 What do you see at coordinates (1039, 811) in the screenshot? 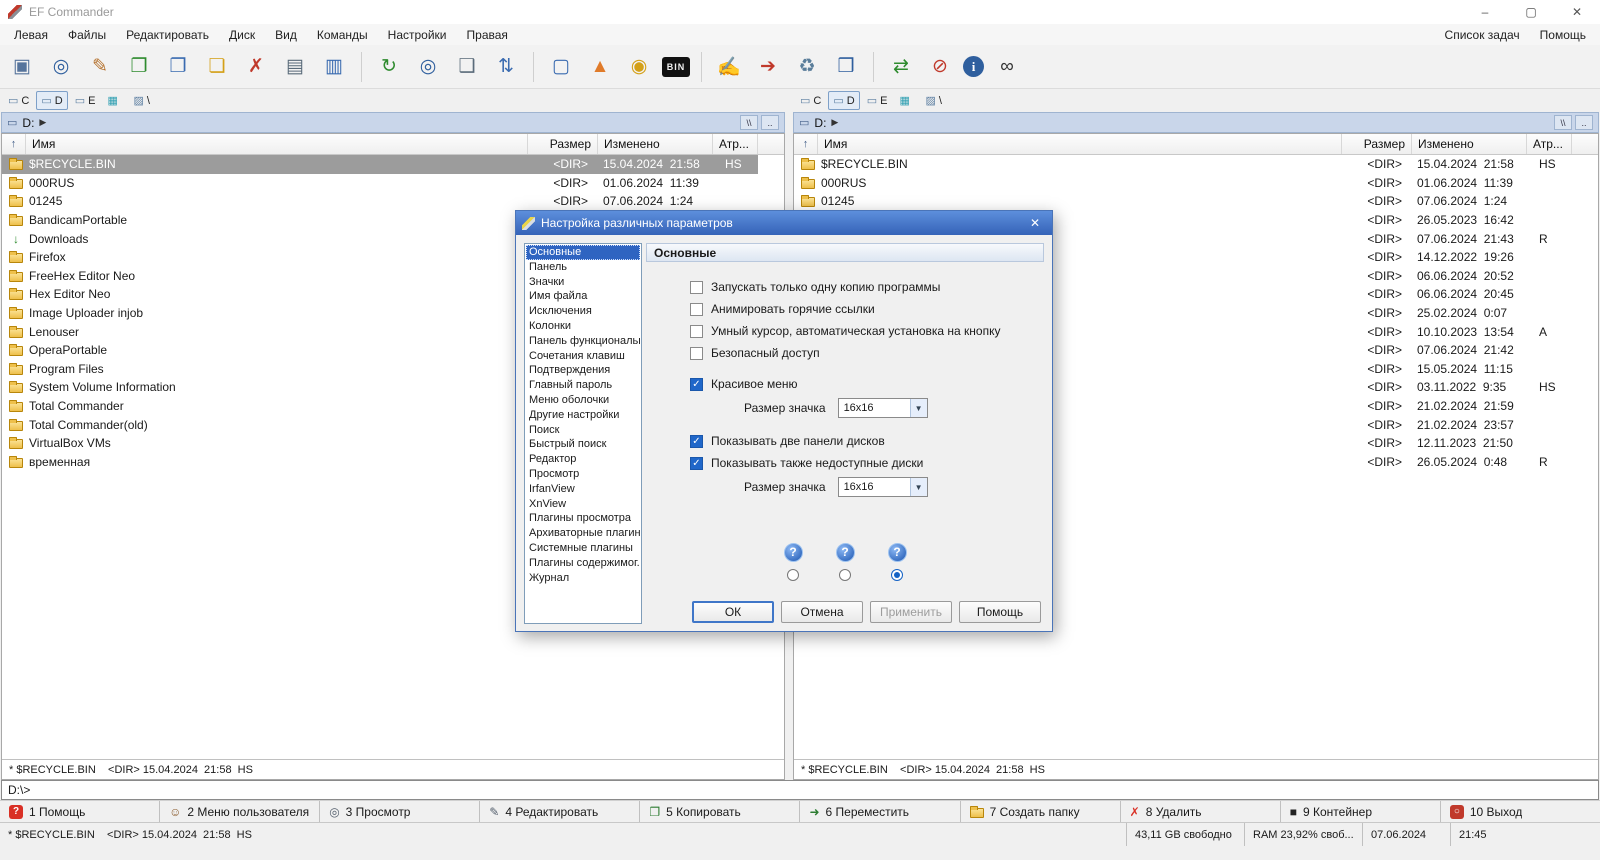
I see `fkey-7: 7 Создать папку` at bounding box center [1039, 811].